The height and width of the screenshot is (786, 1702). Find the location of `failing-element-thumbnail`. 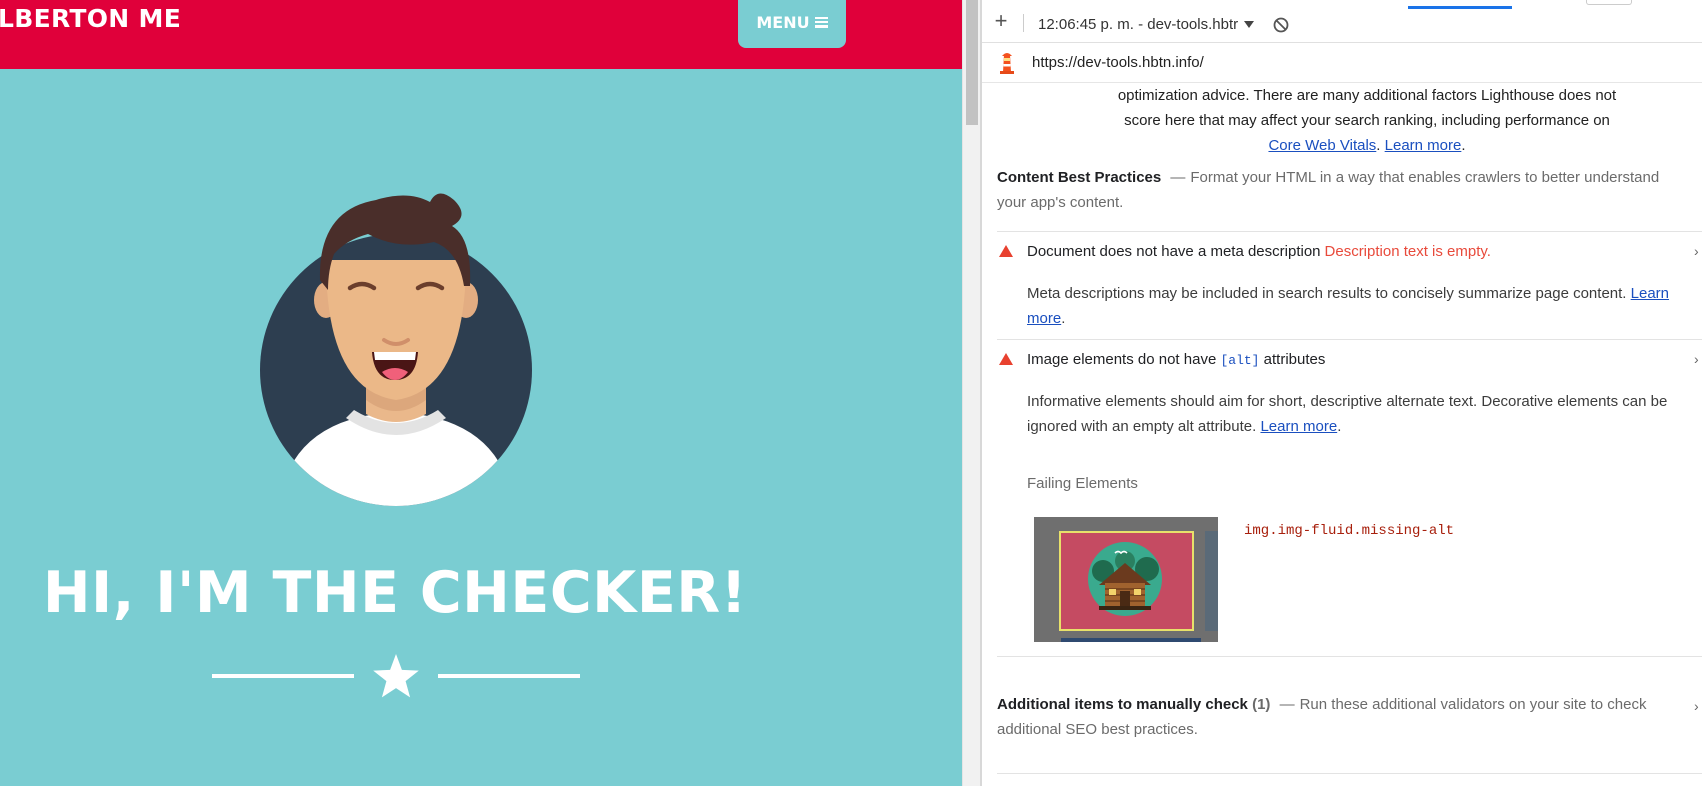

failing-element-thumbnail is located at coordinates (1126, 579).